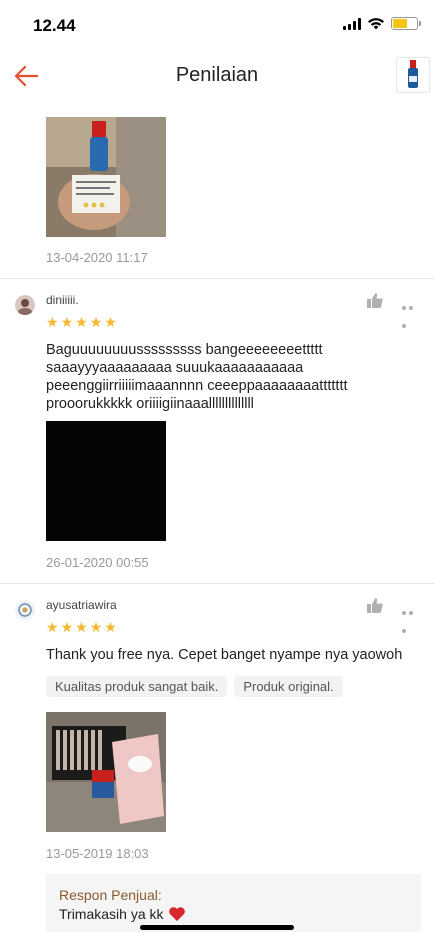 The width and height of the screenshot is (434, 940). What do you see at coordinates (217, 25) in the screenshot?
I see `status-bar: 12.44` at bounding box center [217, 25].